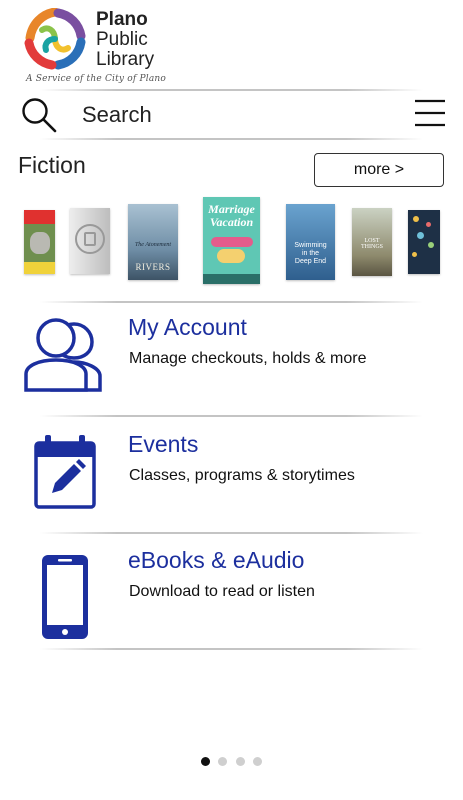  What do you see at coordinates (52, 165) in the screenshot?
I see `section-title-fiction: Fiction` at bounding box center [52, 165].